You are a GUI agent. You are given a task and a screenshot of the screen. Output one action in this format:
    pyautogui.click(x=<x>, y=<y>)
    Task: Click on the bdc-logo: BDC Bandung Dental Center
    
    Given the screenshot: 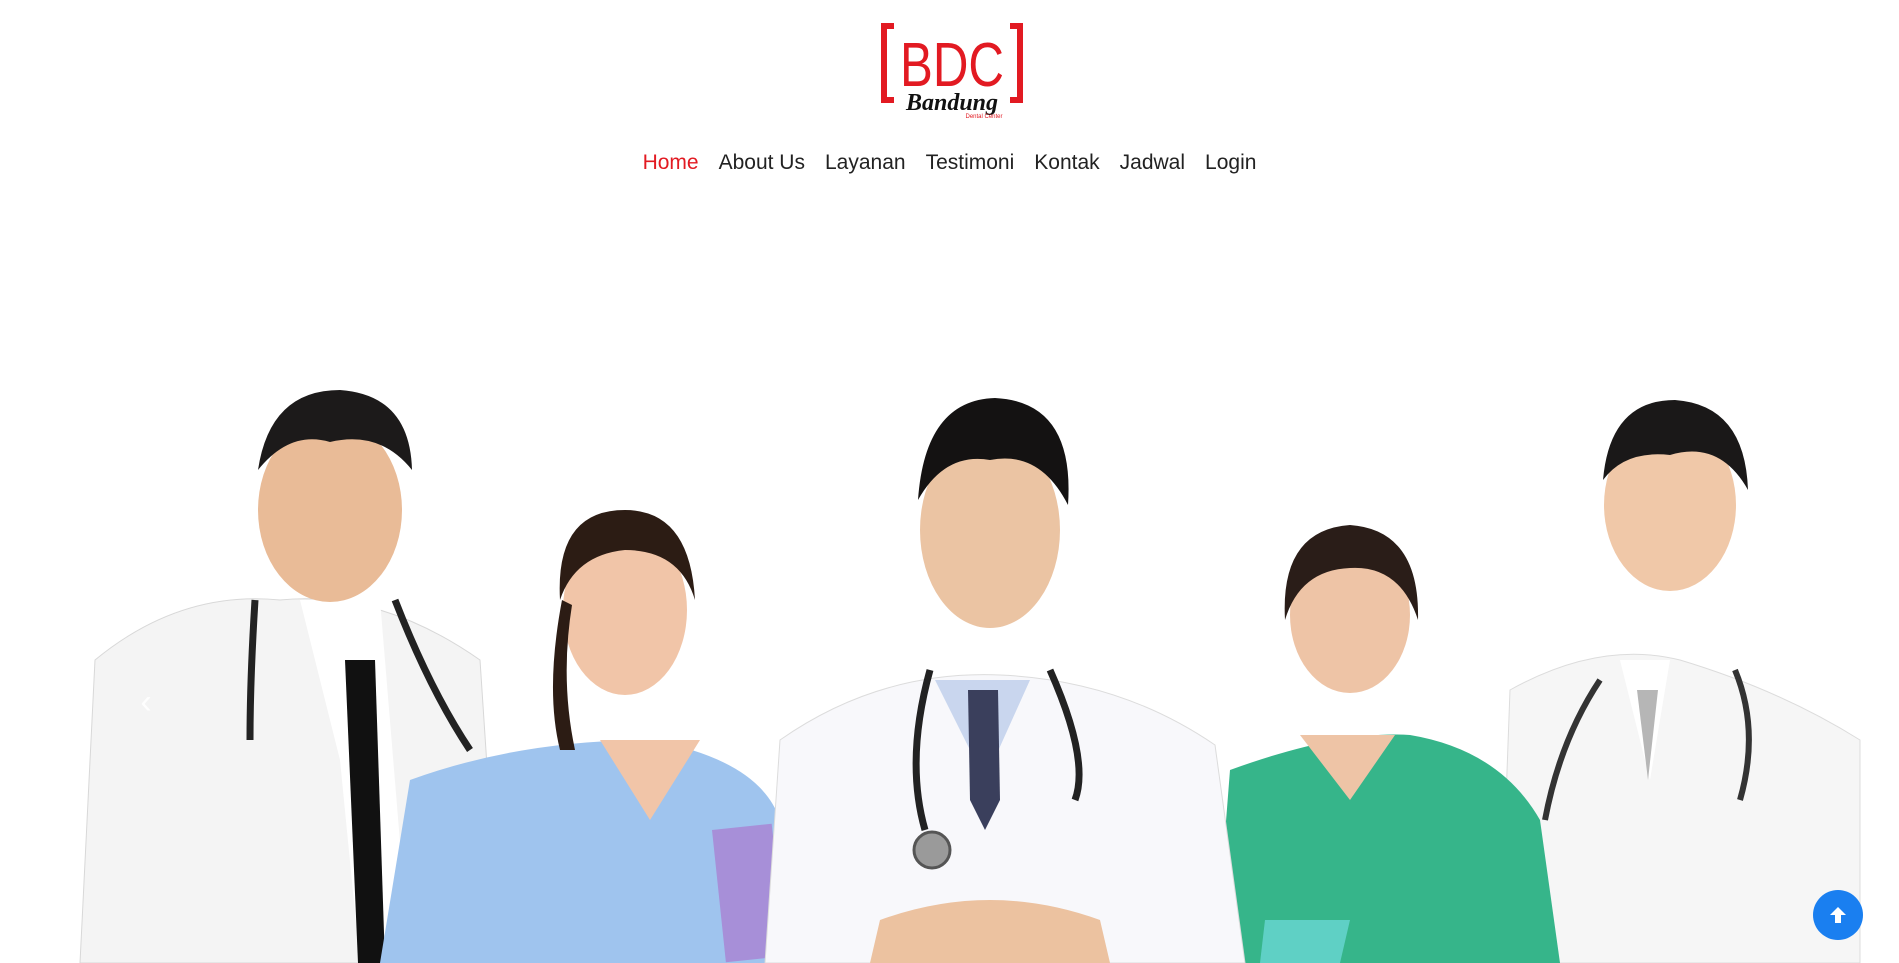 What is the action you would take?
    pyautogui.click(x=952, y=71)
    